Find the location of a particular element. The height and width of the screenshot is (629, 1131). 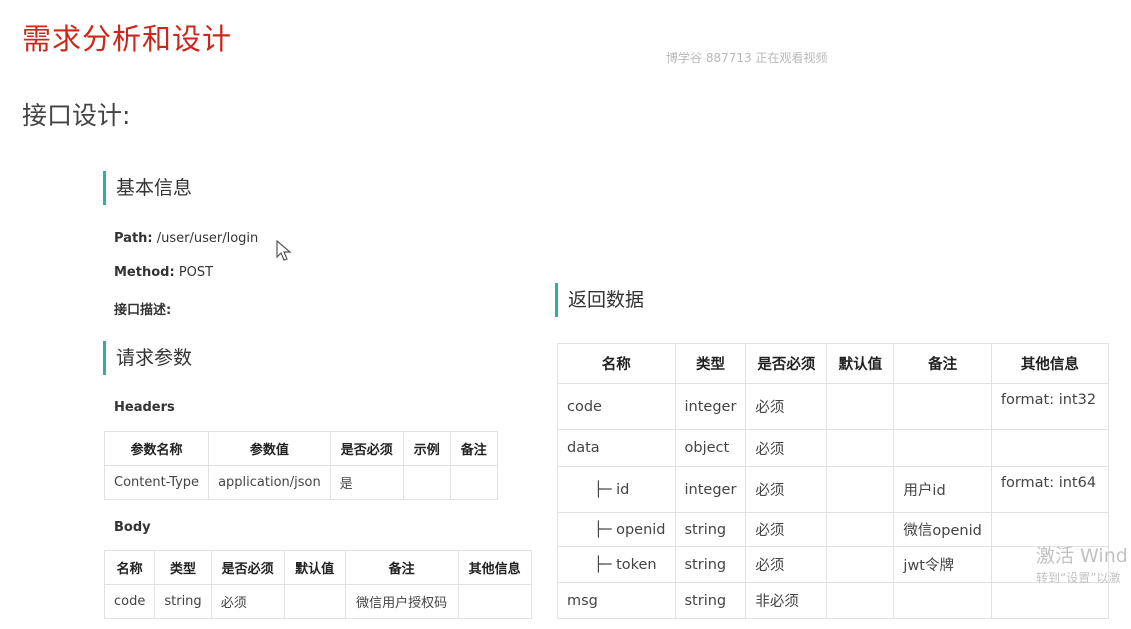

table-cell: jwt令牌 is located at coordinates (942, 564).